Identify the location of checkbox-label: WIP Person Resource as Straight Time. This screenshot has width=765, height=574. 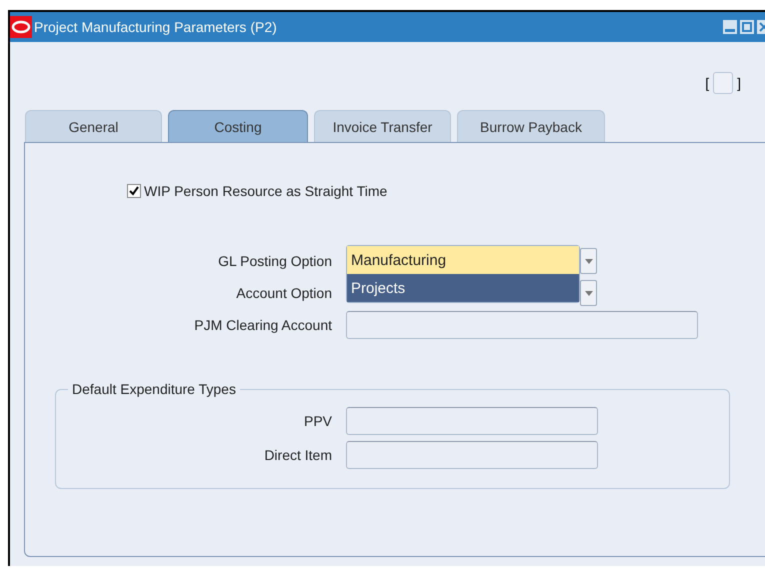
(266, 191).